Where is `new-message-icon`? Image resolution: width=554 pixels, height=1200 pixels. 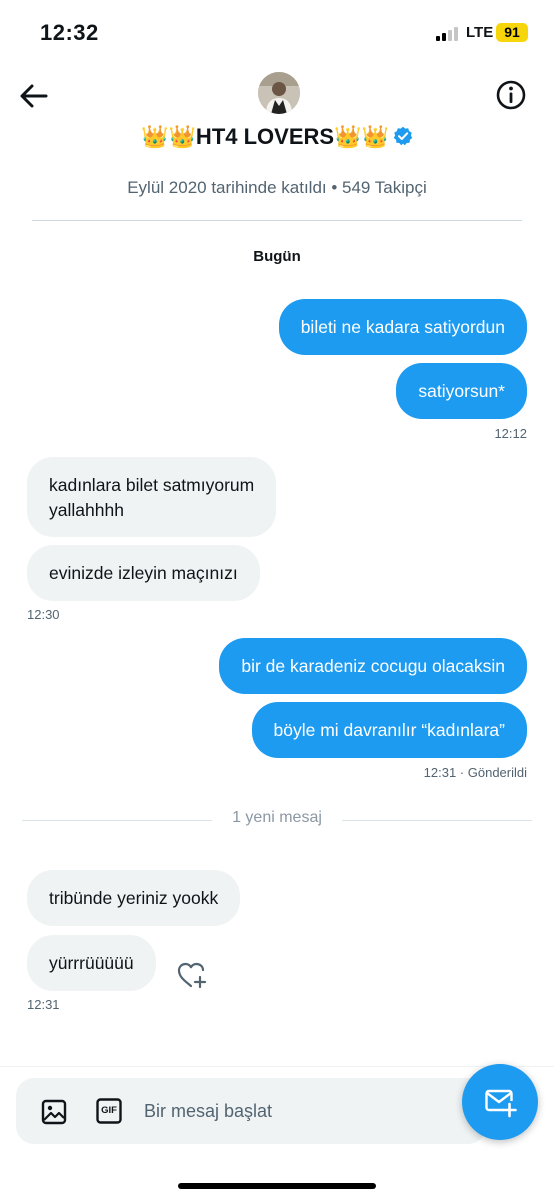
new-message-icon is located at coordinates (501, 1103).